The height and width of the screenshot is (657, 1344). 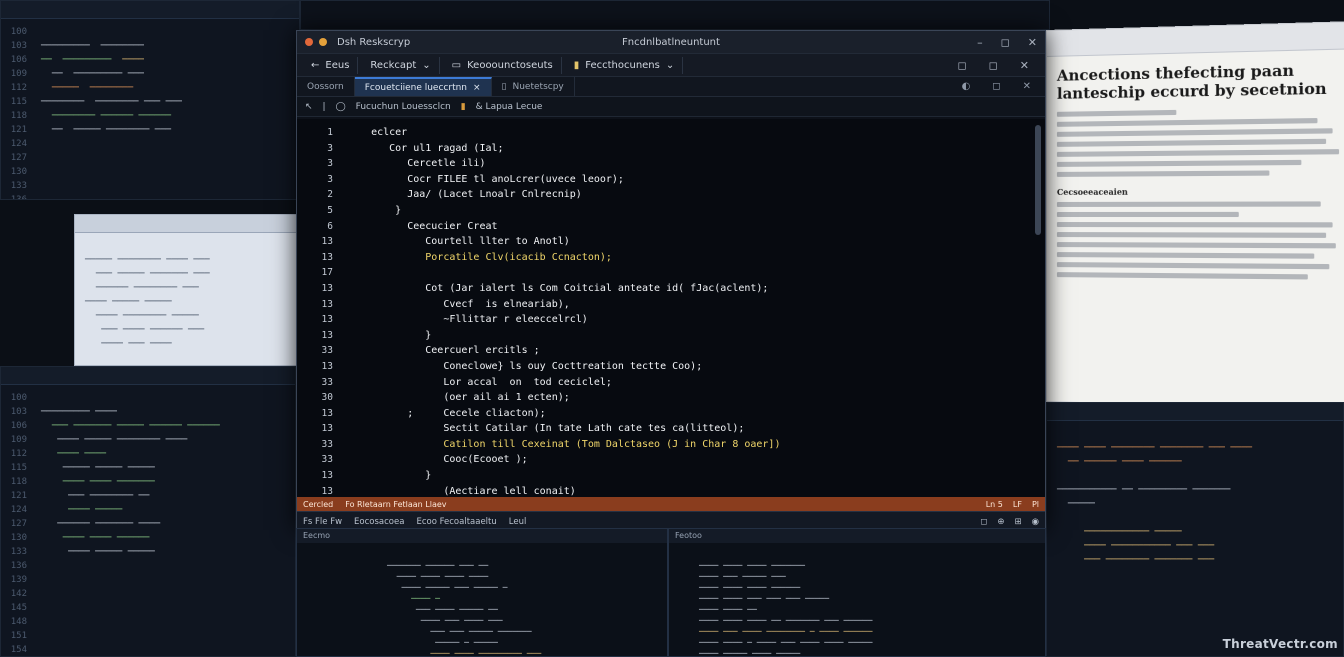 I want to click on code-line: eclcer, so click(x=686, y=133).